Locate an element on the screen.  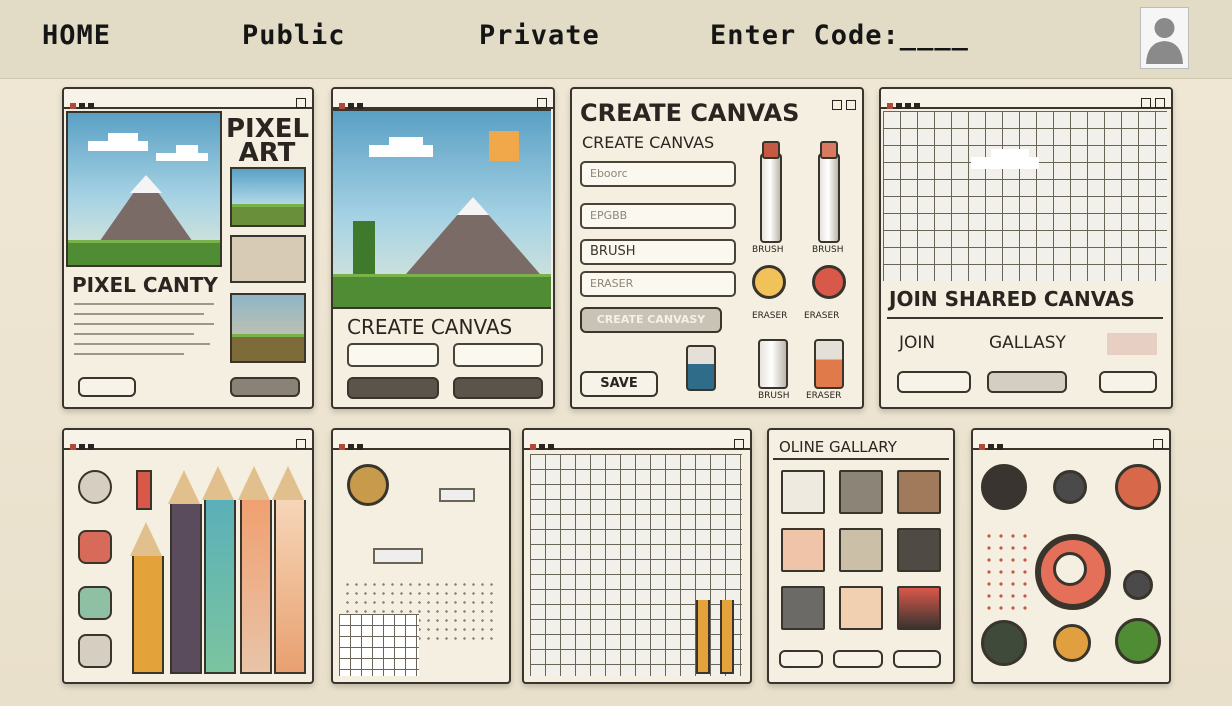
create-canvas-subtitle: CREATE CANVAS is located at coordinates (648, 142).